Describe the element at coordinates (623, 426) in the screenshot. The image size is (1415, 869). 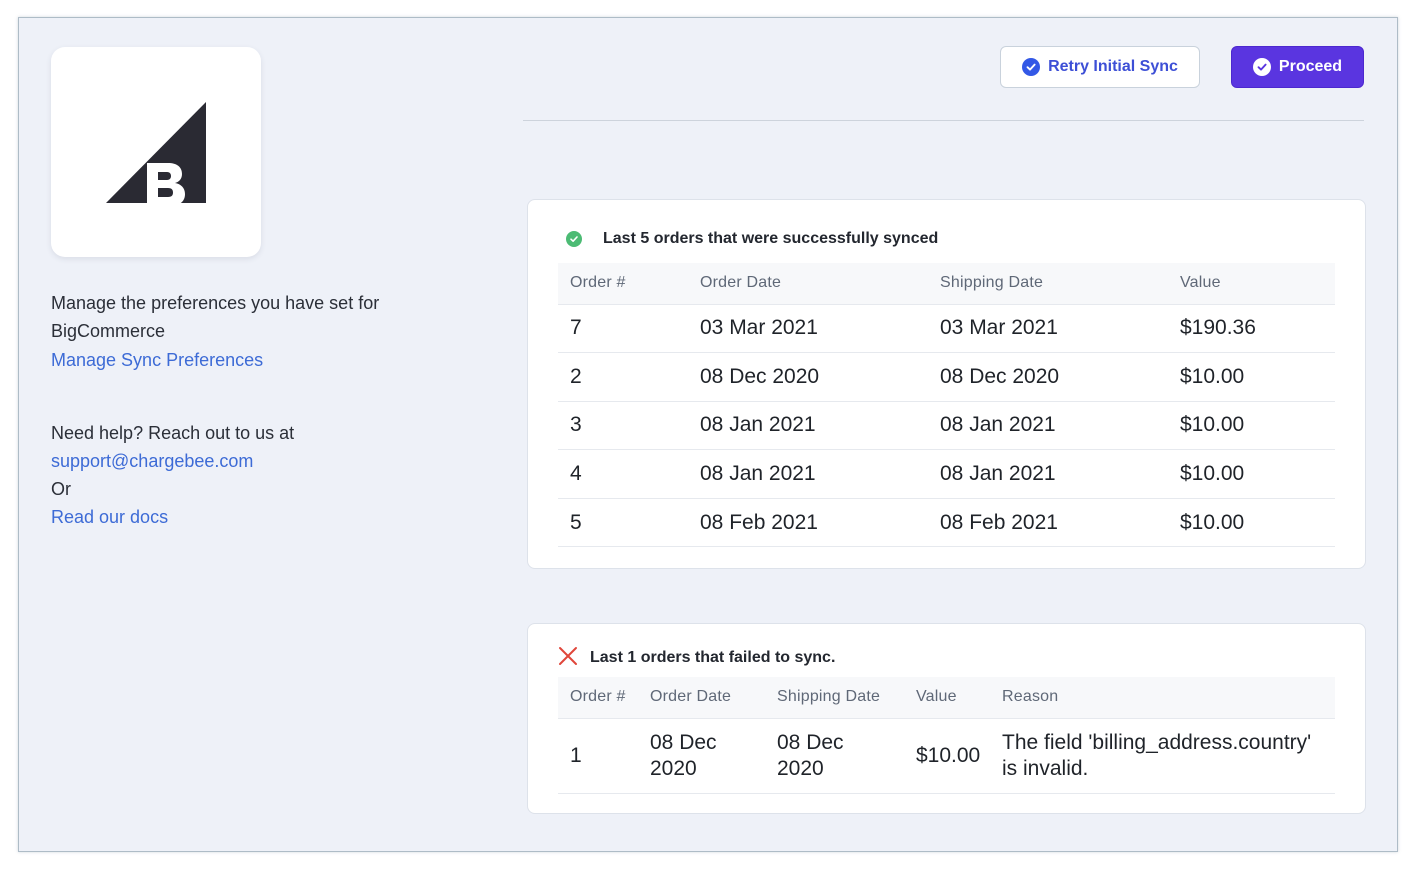
I see `order-number-cell: 3` at that location.